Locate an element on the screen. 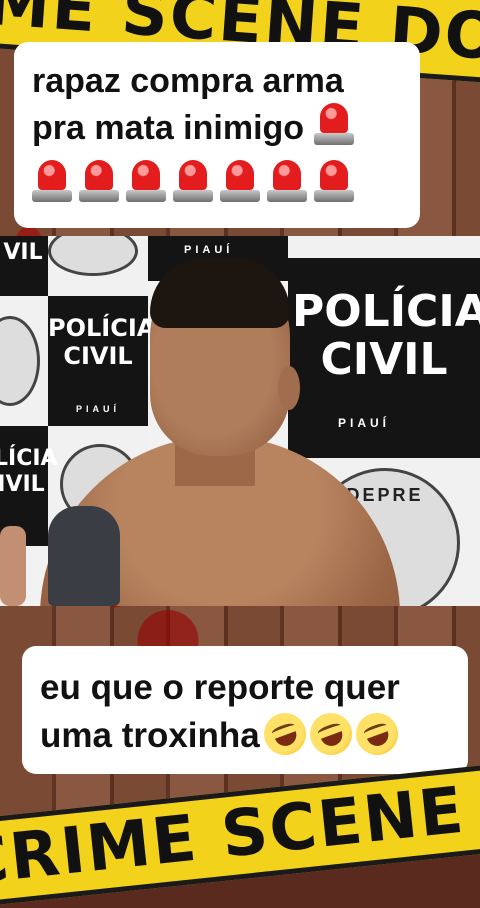 The width and height of the screenshot is (480, 908). microphone-icon is located at coordinates (84, 556).